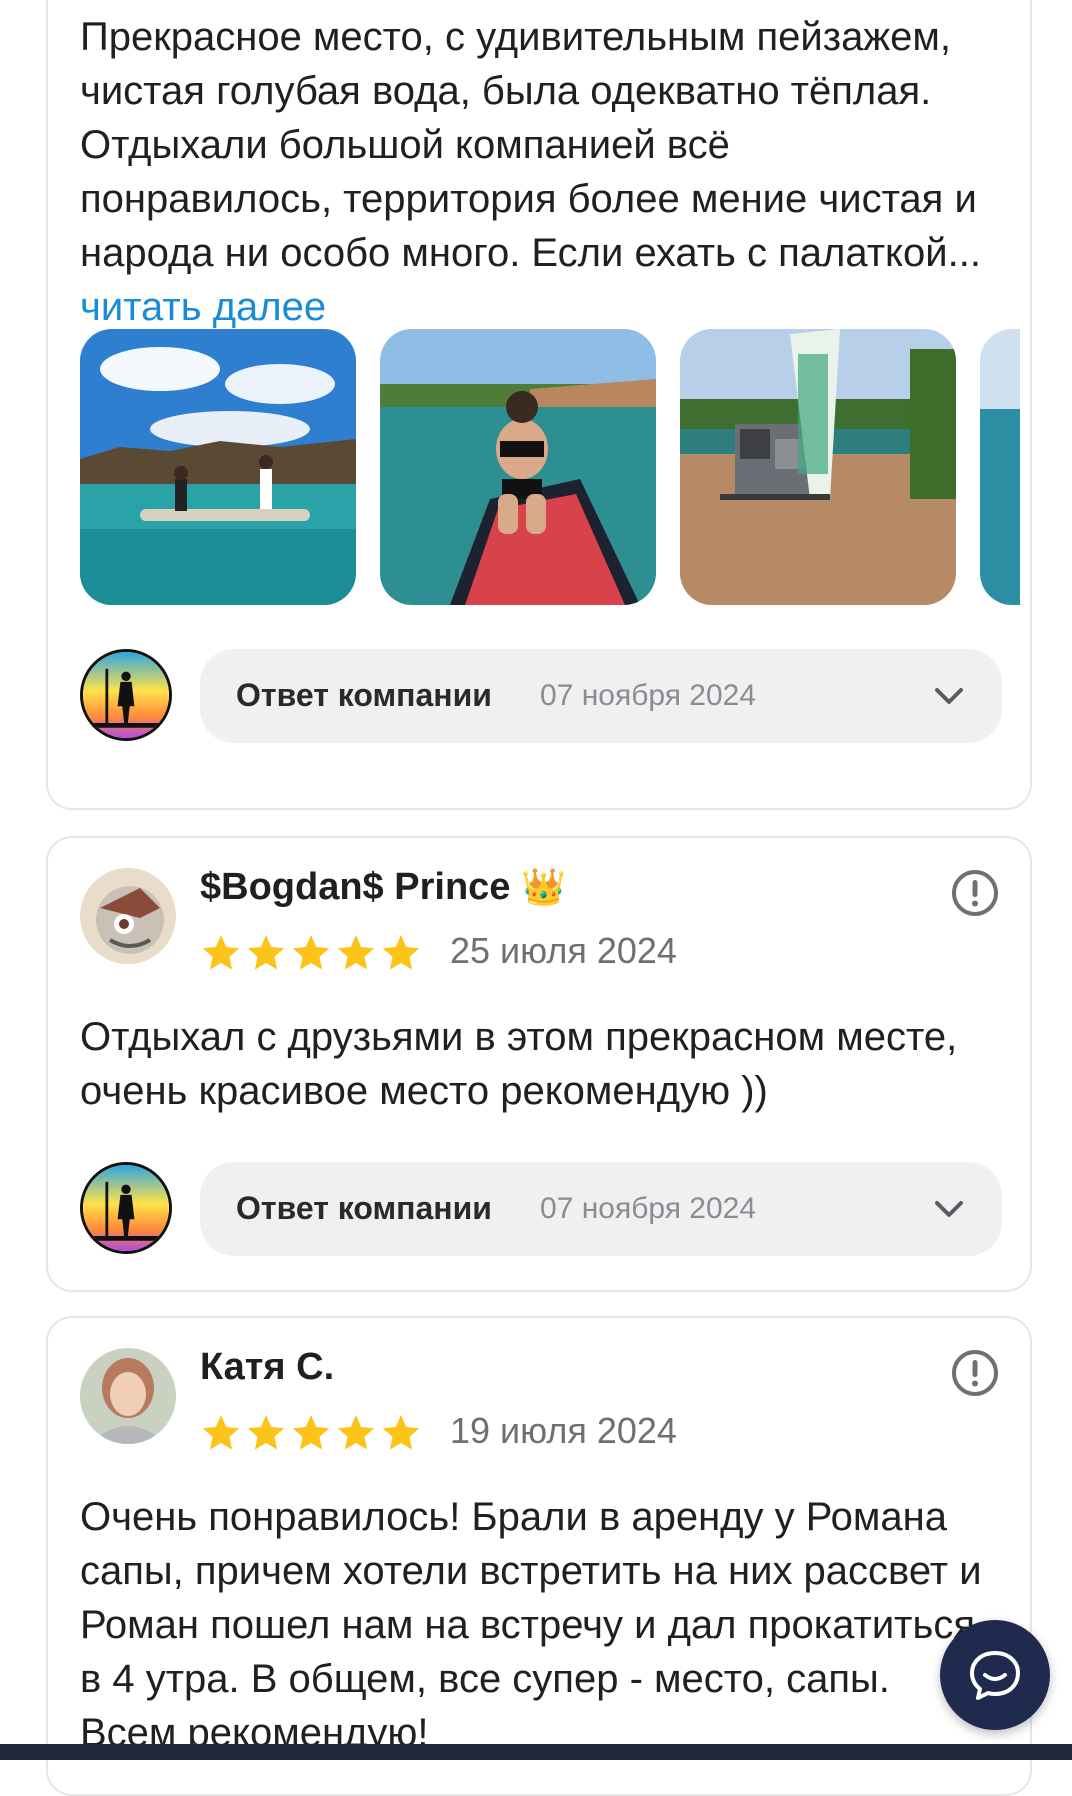 The height and width of the screenshot is (1796, 1072). I want to click on photo-gallery, so click(550, 467).